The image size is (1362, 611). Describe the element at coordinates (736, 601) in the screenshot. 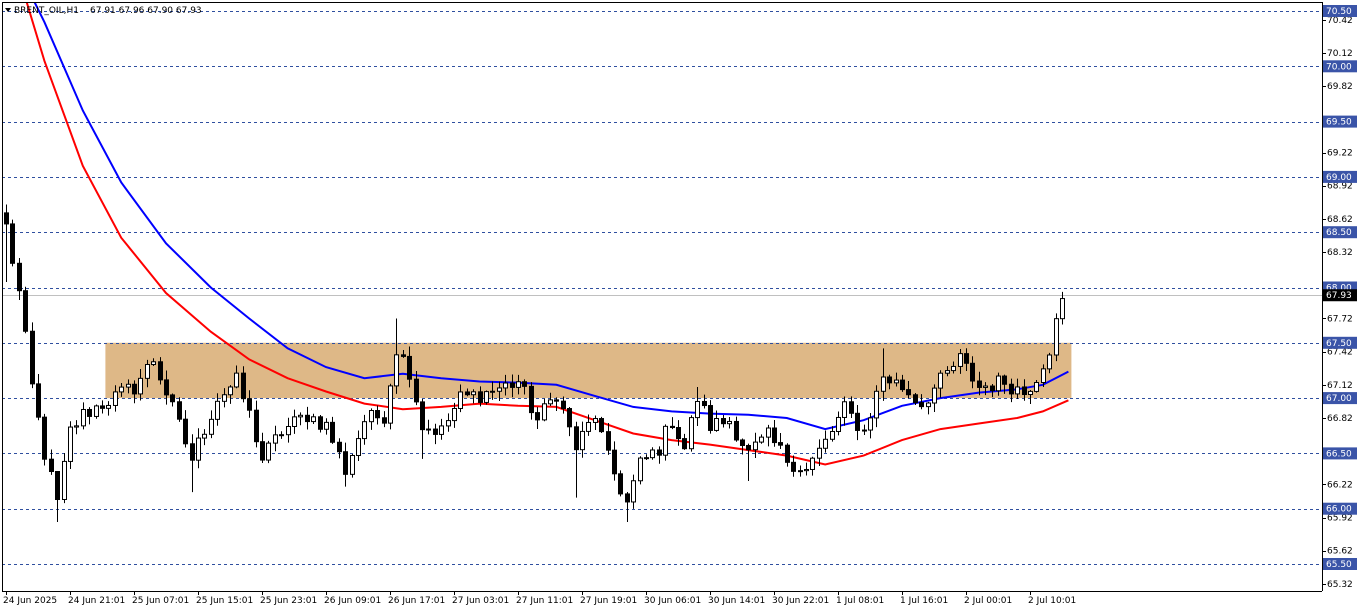

I see `x-tick-label: 30 Jun 14:01` at that location.